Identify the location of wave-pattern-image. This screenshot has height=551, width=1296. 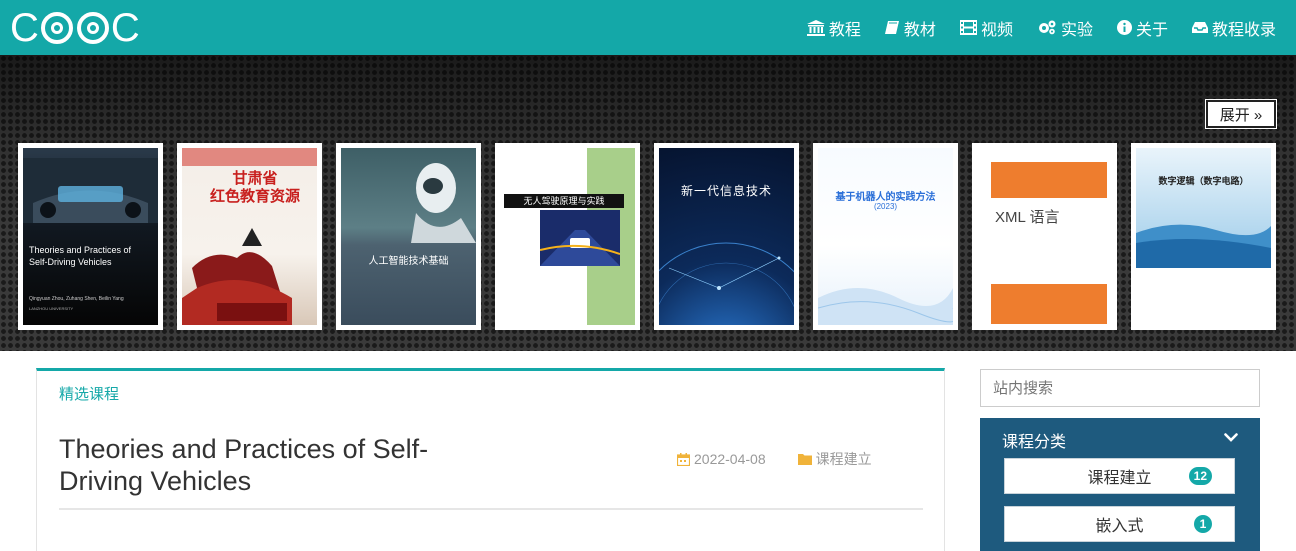
(885, 306).